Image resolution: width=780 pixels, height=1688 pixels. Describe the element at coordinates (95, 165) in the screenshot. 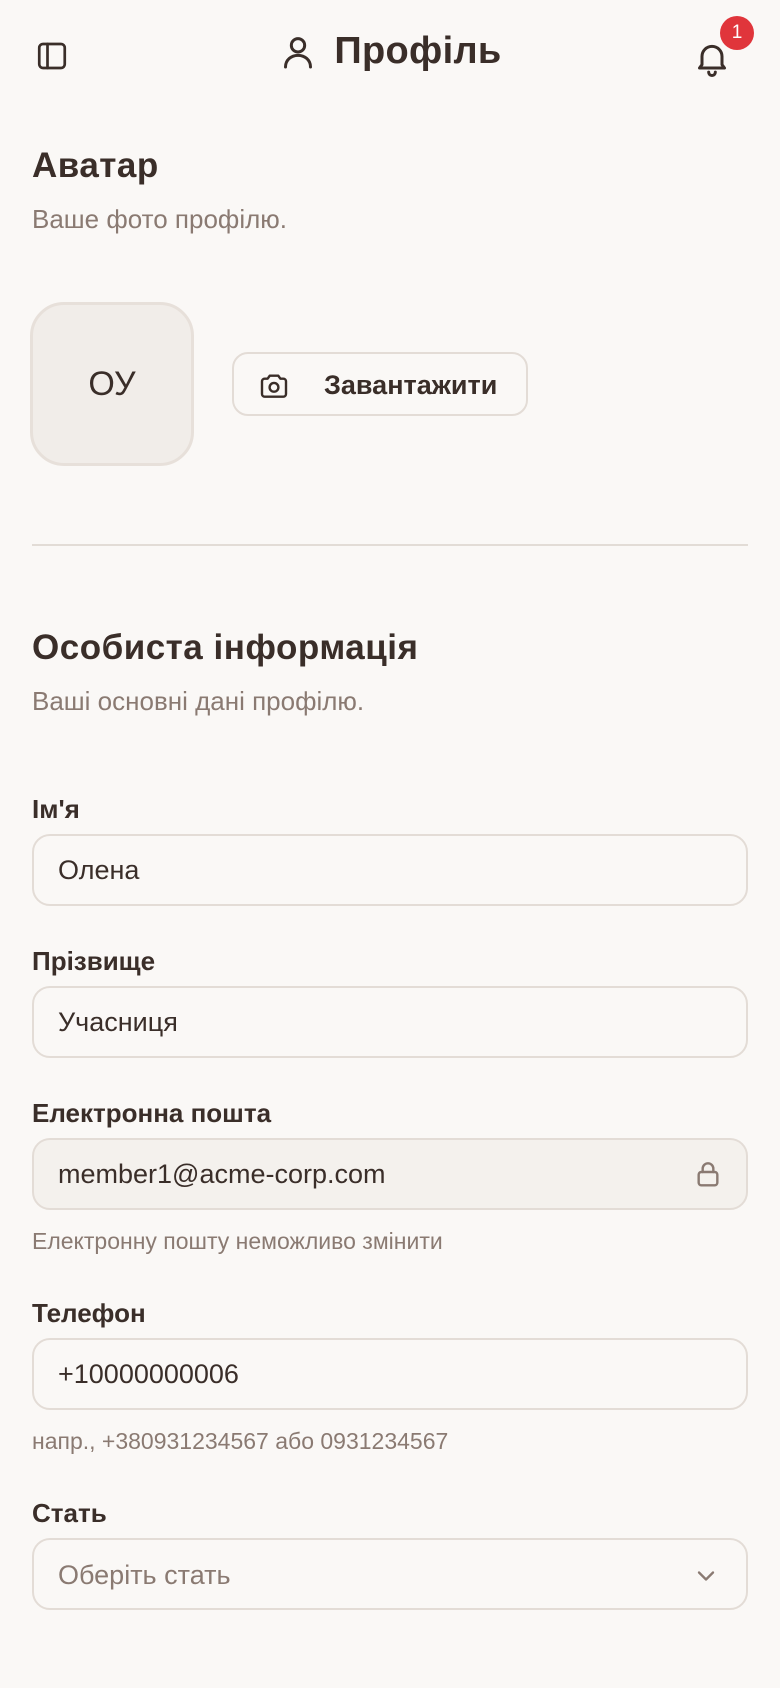

I see `avatar-section-title: Аватар` at that location.